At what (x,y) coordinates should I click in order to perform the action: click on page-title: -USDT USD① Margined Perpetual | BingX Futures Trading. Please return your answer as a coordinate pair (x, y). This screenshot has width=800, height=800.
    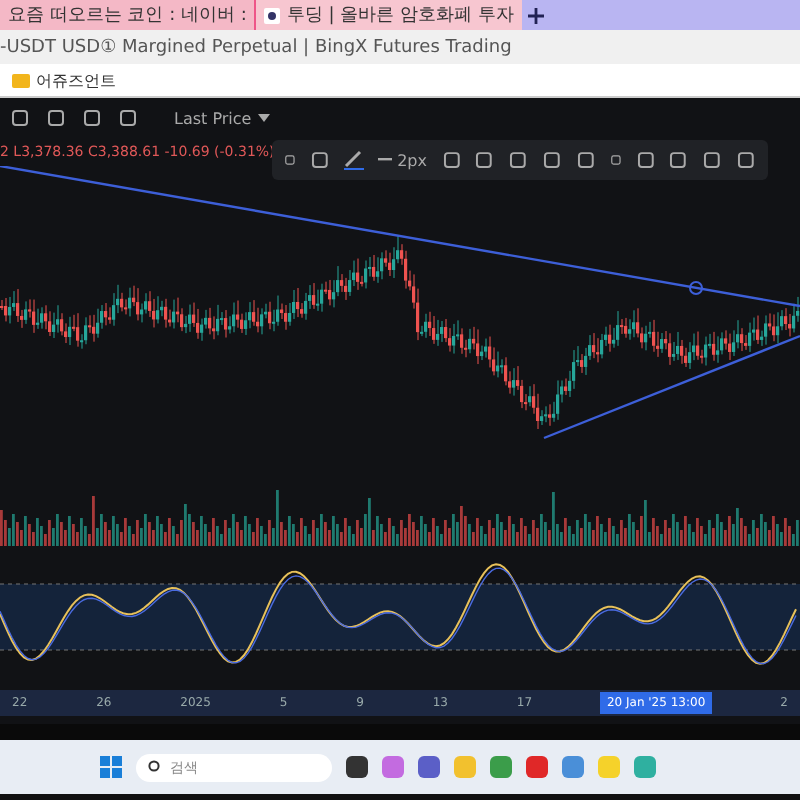
    Looking at the image, I should click on (256, 47).